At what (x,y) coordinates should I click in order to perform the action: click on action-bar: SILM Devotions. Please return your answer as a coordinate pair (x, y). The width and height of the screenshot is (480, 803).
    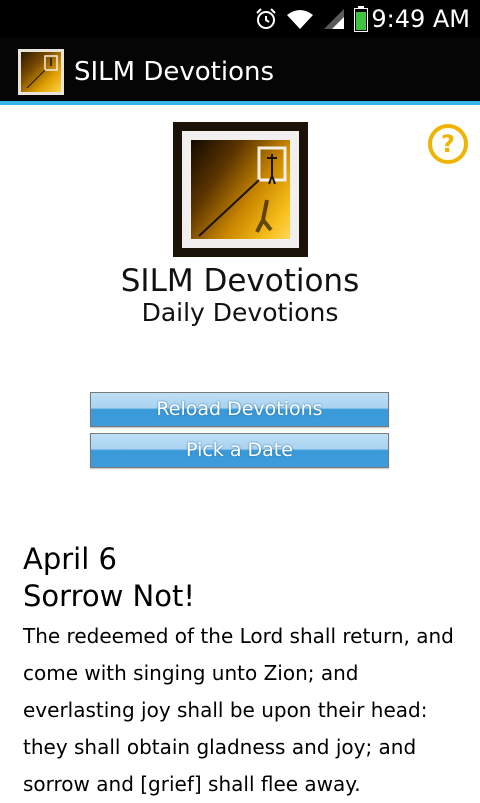
    Looking at the image, I should click on (240, 71).